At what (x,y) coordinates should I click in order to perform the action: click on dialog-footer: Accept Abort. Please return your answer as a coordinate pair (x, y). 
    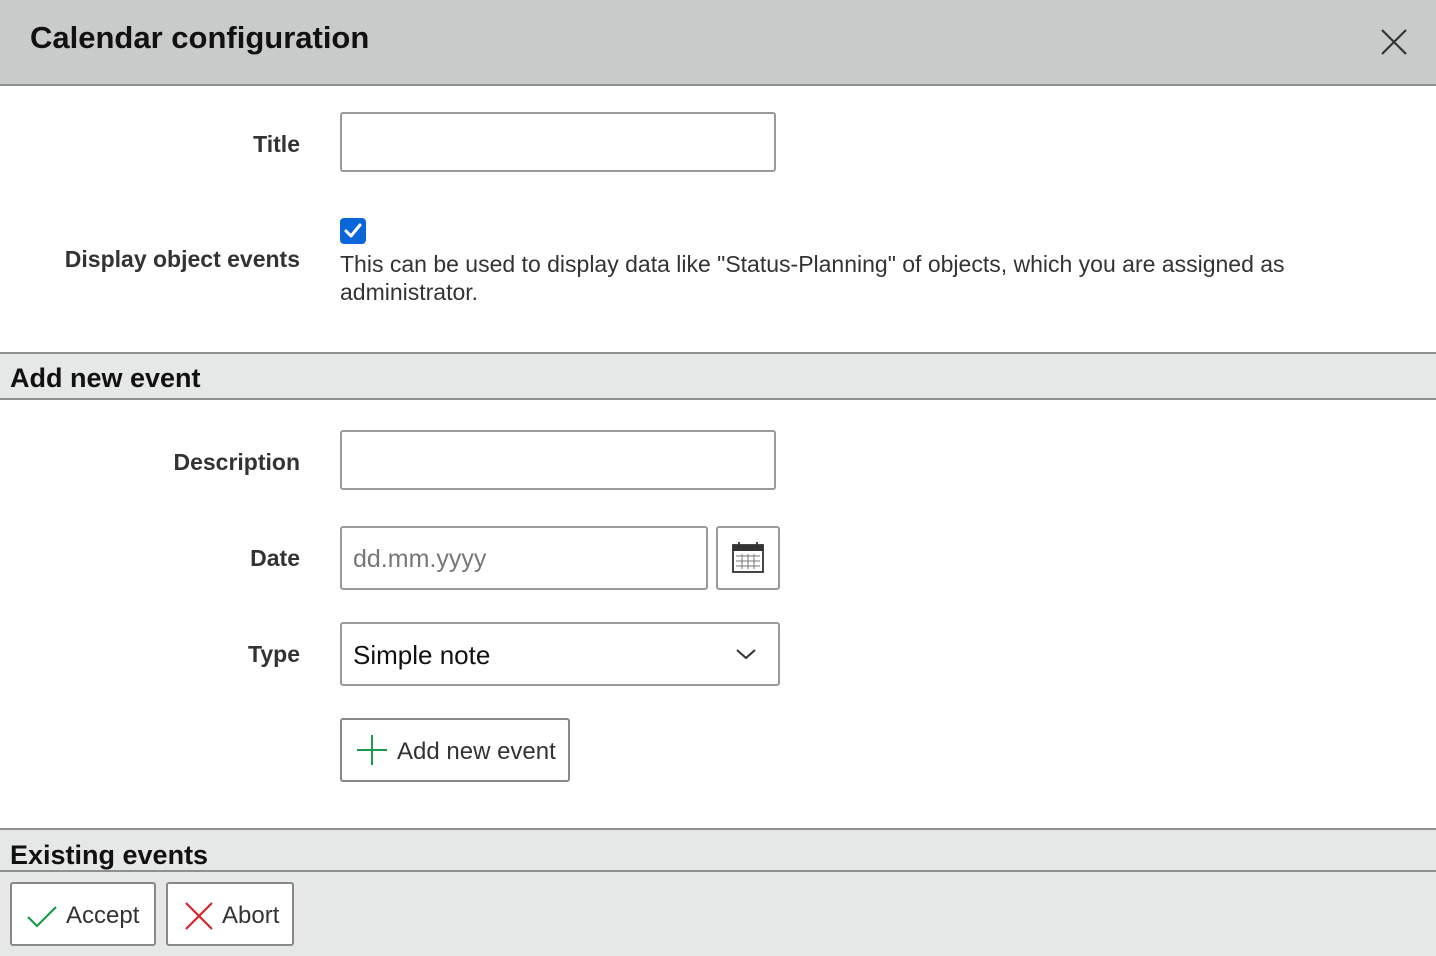
    Looking at the image, I should click on (718, 913).